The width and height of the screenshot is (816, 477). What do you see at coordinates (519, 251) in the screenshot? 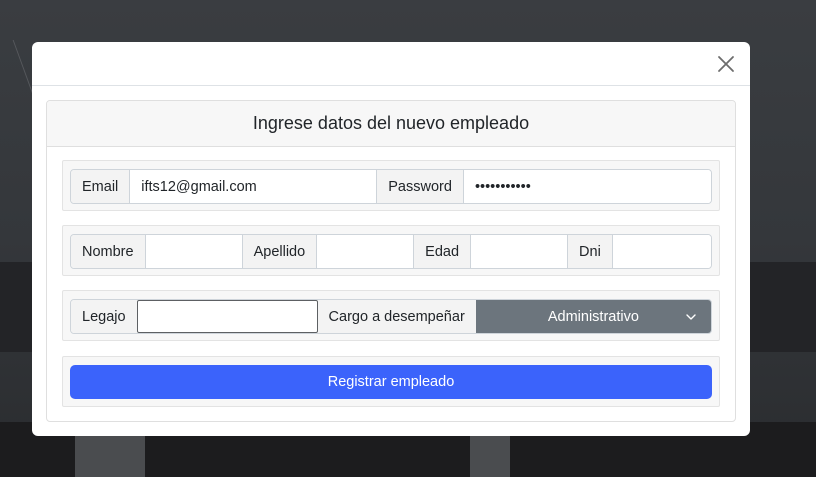
I see `edad-field` at bounding box center [519, 251].